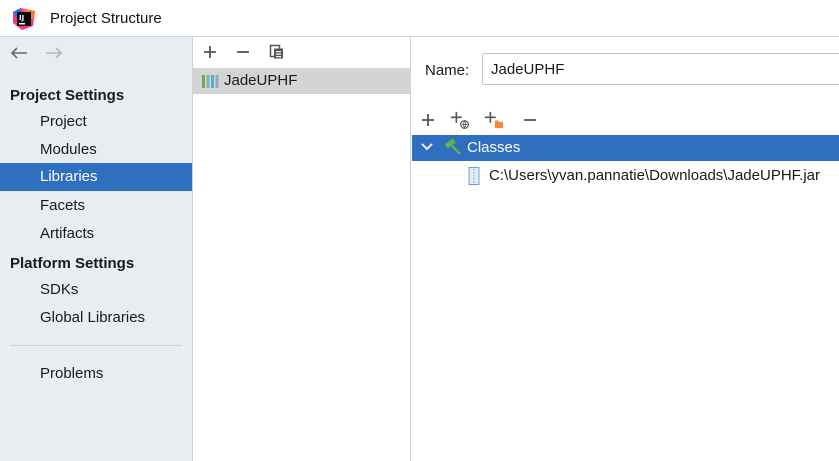 The width and height of the screenshot is (839, 461). I want to click on window-title: Project Structure, so click(106, 18).